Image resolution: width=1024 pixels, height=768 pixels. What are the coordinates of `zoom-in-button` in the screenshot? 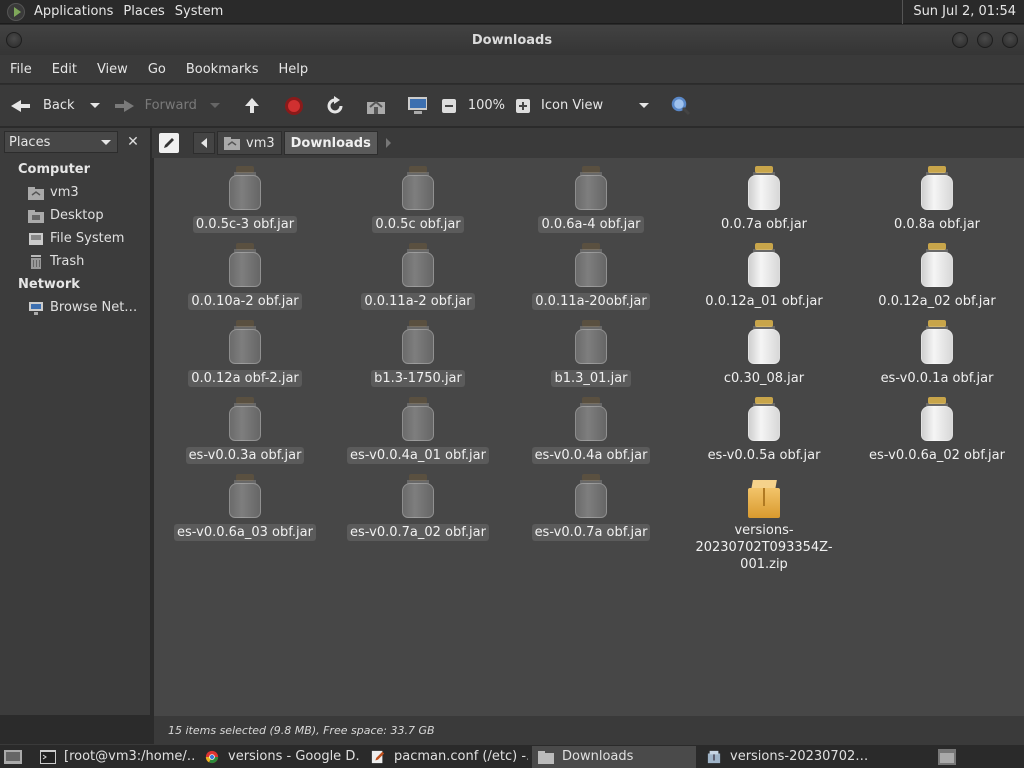 It's located at (523, 106).